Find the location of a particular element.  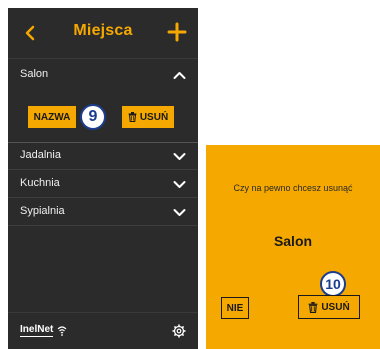

delete-button: USUŃ is located at coordinates (148, 117).